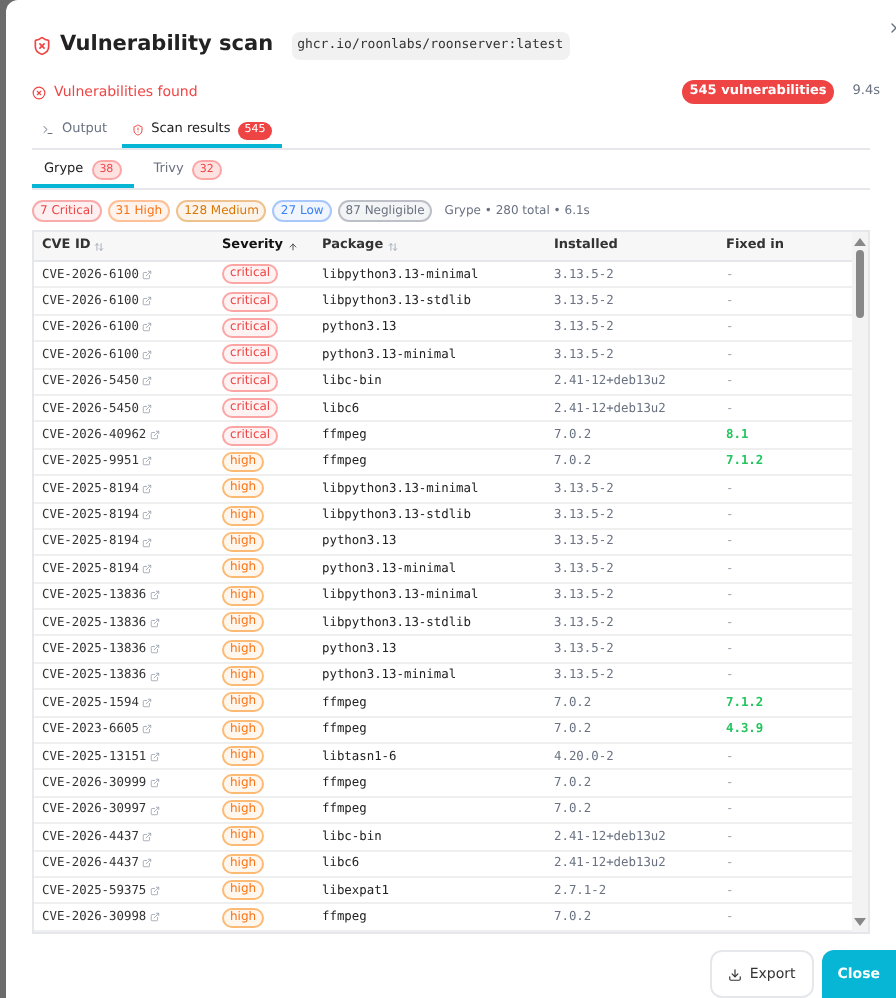 The height and width of the screenshot is (998, 896). I want to click on scrollbar, so click(860, 582).